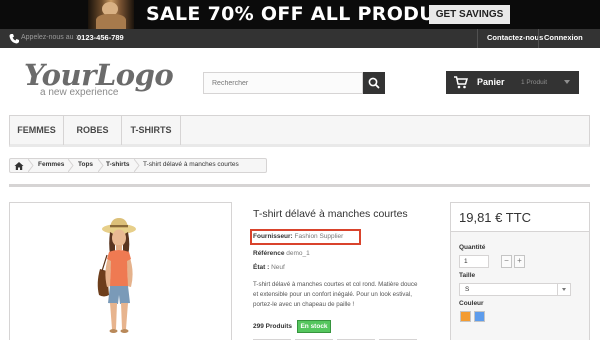 The image size is (600, 340). Describe the element at coordinates (49, 37) in the screenshot. I see `call-us-label: Appelez-nous au :` at that location.